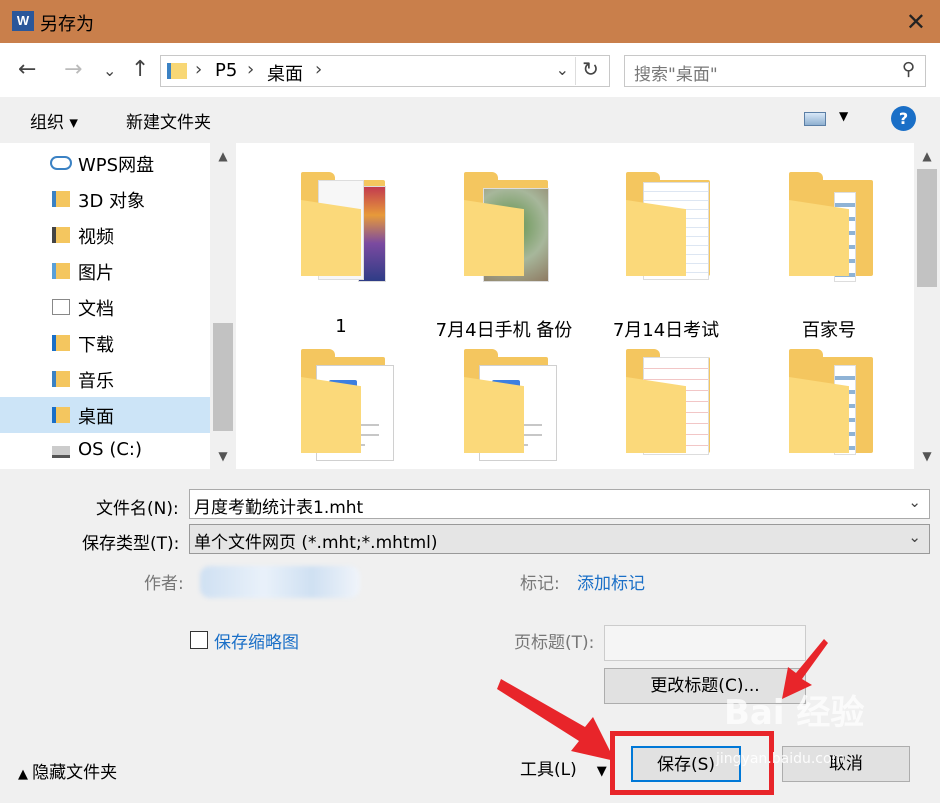  Describe the element at coordinates (61, 343) in the screenshot. I see `downloads-folder-icon` at that location.